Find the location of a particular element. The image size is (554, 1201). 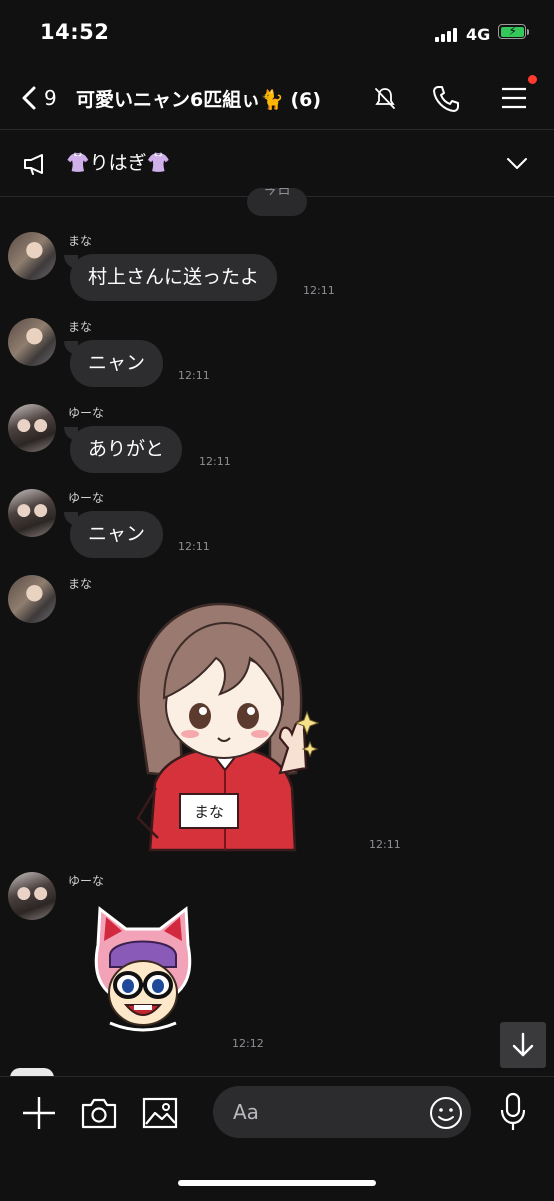

message-time: 12:12 is located at coordinates (248, 1043).